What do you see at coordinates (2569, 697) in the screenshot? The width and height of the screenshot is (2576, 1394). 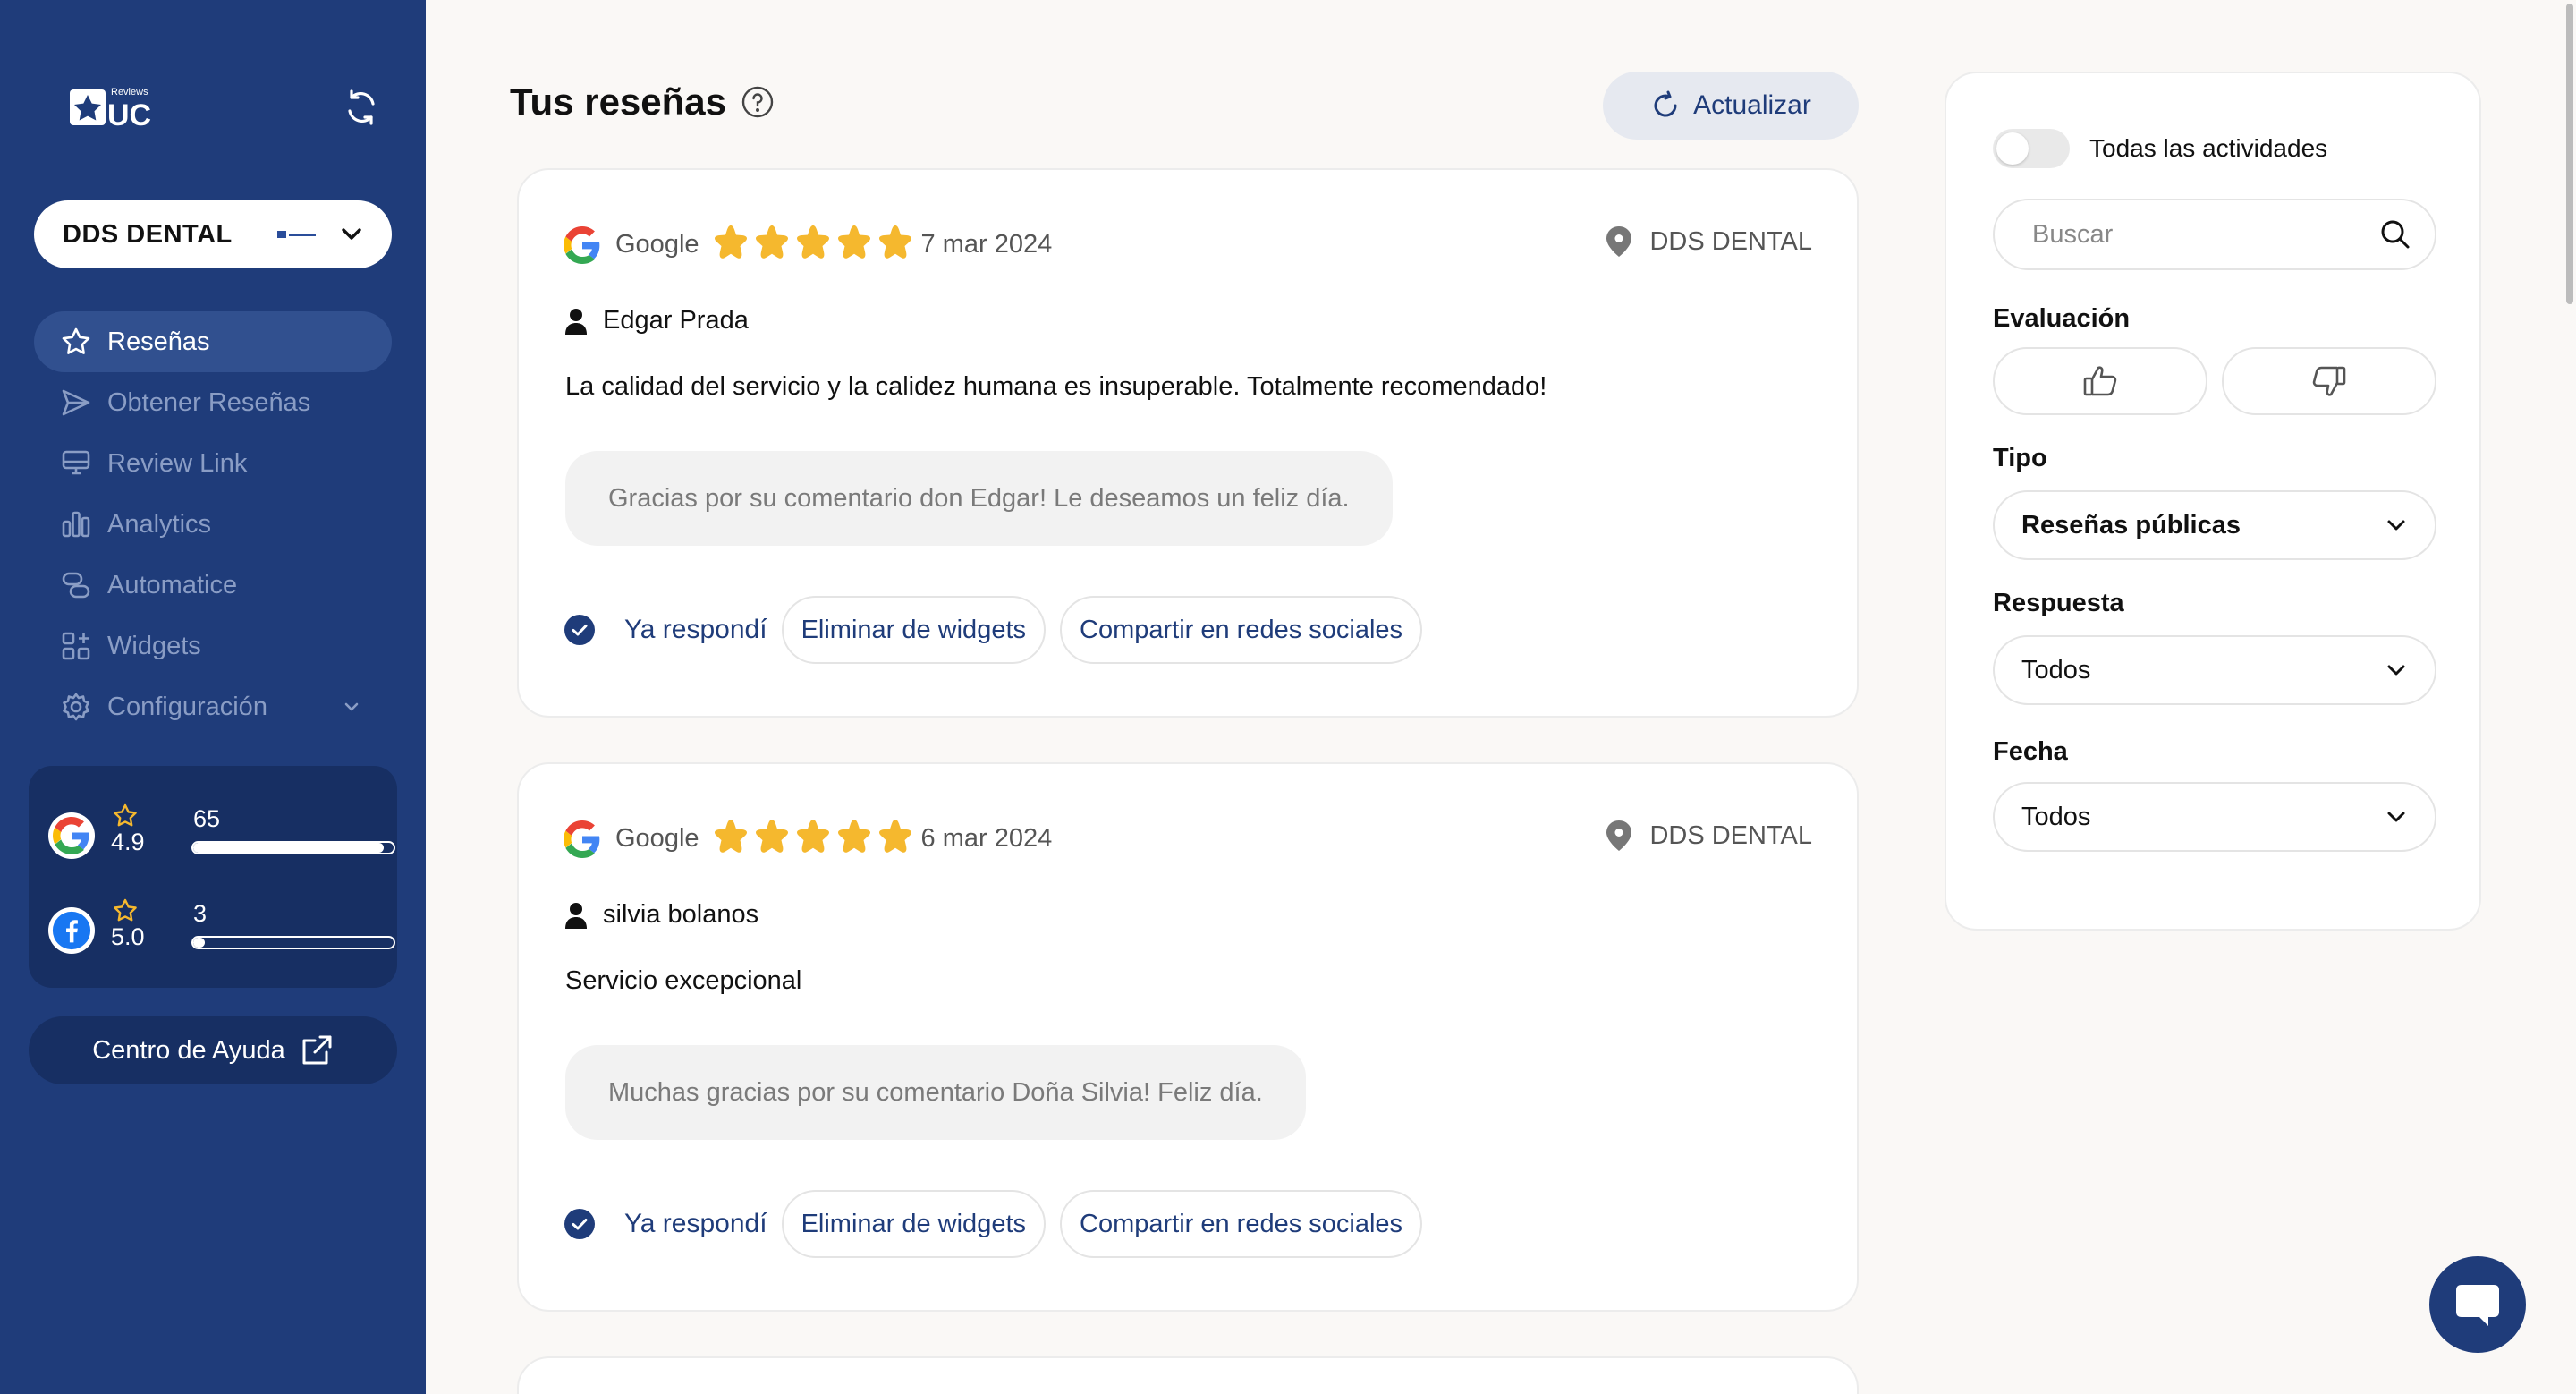 I see `page-scrollbar` at bounding box center [2569, 697].